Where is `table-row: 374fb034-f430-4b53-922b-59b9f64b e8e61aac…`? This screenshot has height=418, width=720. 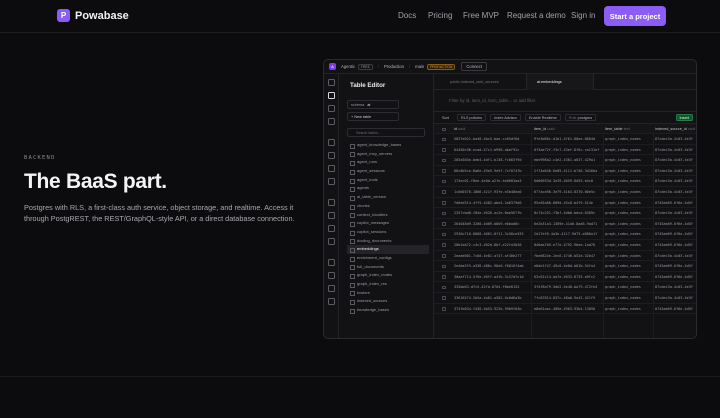 table-row: 374fb034-f430-4b53-922b-59b9f64b e8e61aac… is located at coordinates (565, 309).